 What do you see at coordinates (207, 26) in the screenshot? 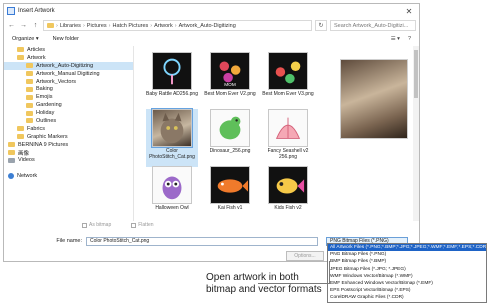
I see `breadcrumb-auto-digitizing: Artwork_Auto-Digitizing` at bounding box center [207, 26].